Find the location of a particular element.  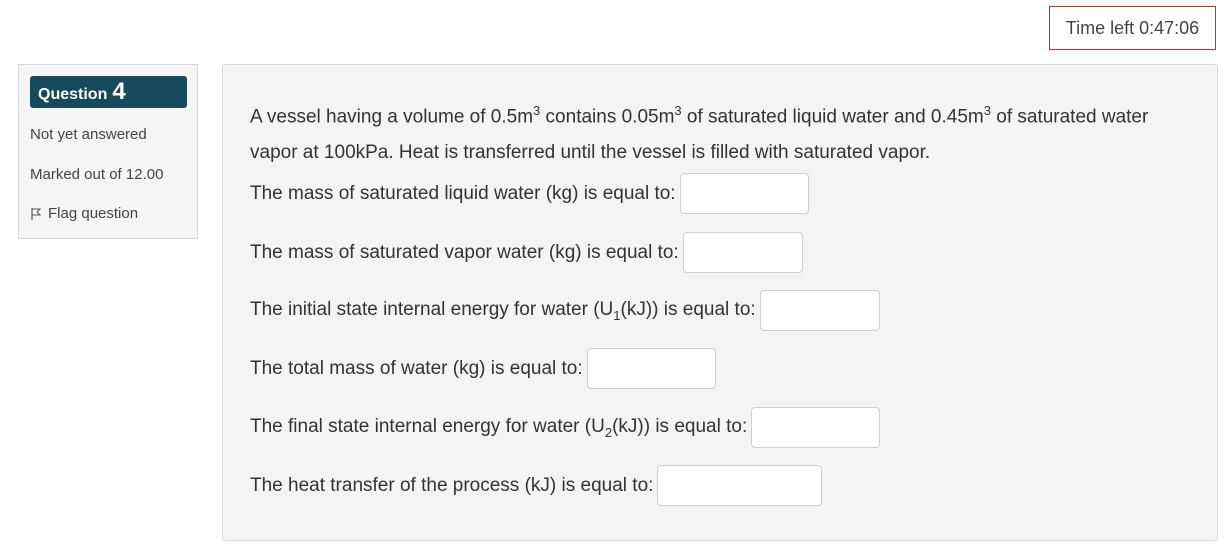

timer-label: Time left is located at coordinates (1100, 27).